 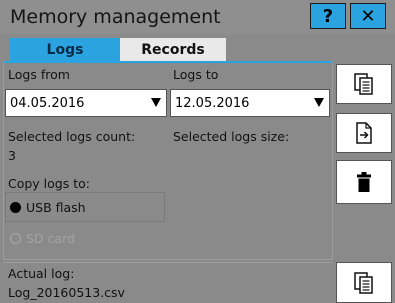 What do you see at coordinates (196, 74) in the screenshot?
I see `logs-to-label: Logs to` at bounding box center [196, 74].